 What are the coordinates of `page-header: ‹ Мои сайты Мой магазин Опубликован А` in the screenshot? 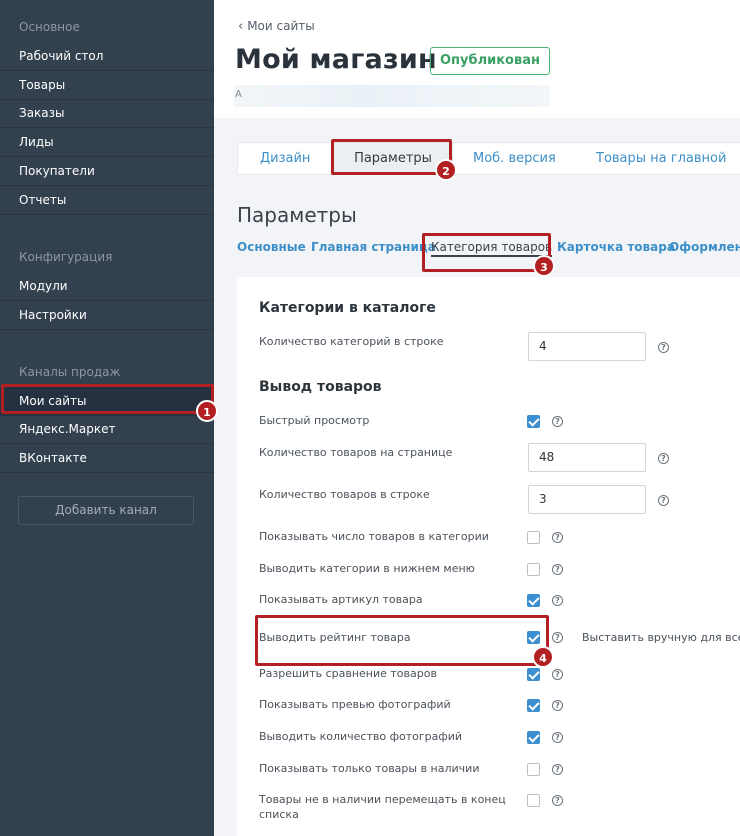 It's located at (477, 59).